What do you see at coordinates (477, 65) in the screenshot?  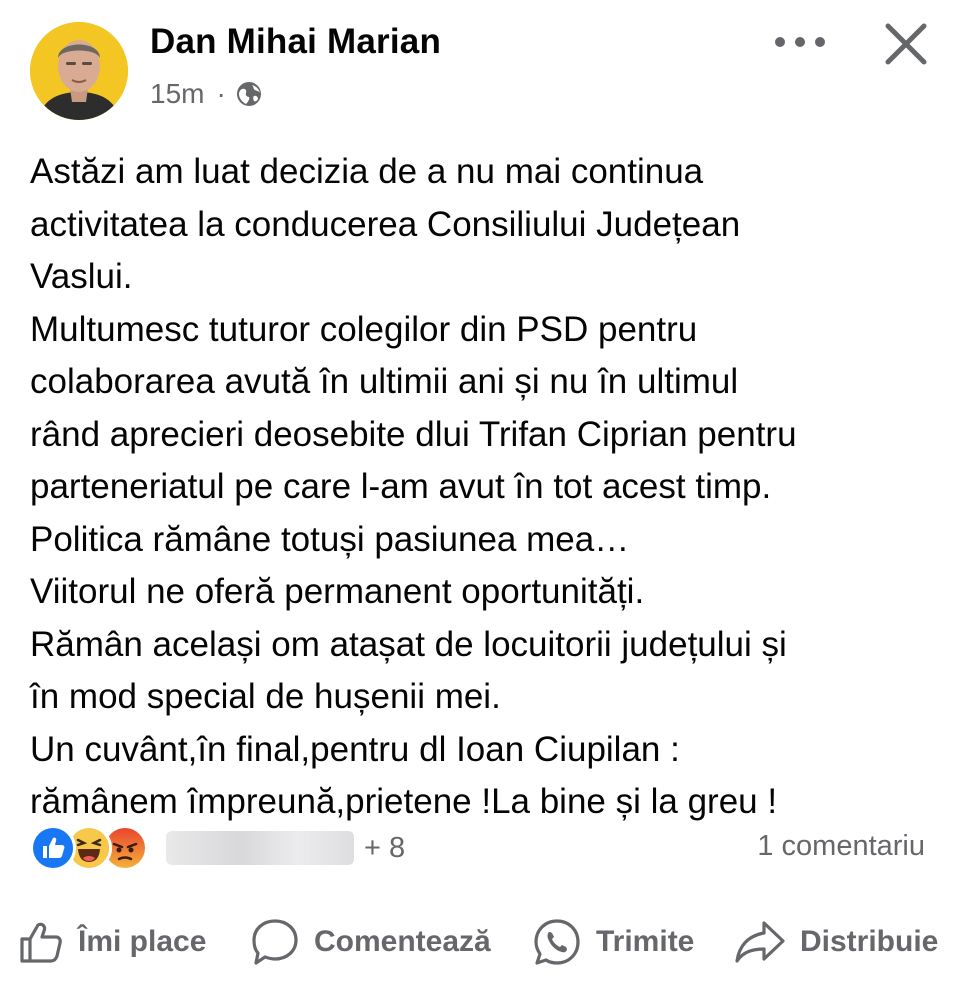 I see `post-header: Dan Mihai Marian 15m ·` at bounding box center [477, 65].